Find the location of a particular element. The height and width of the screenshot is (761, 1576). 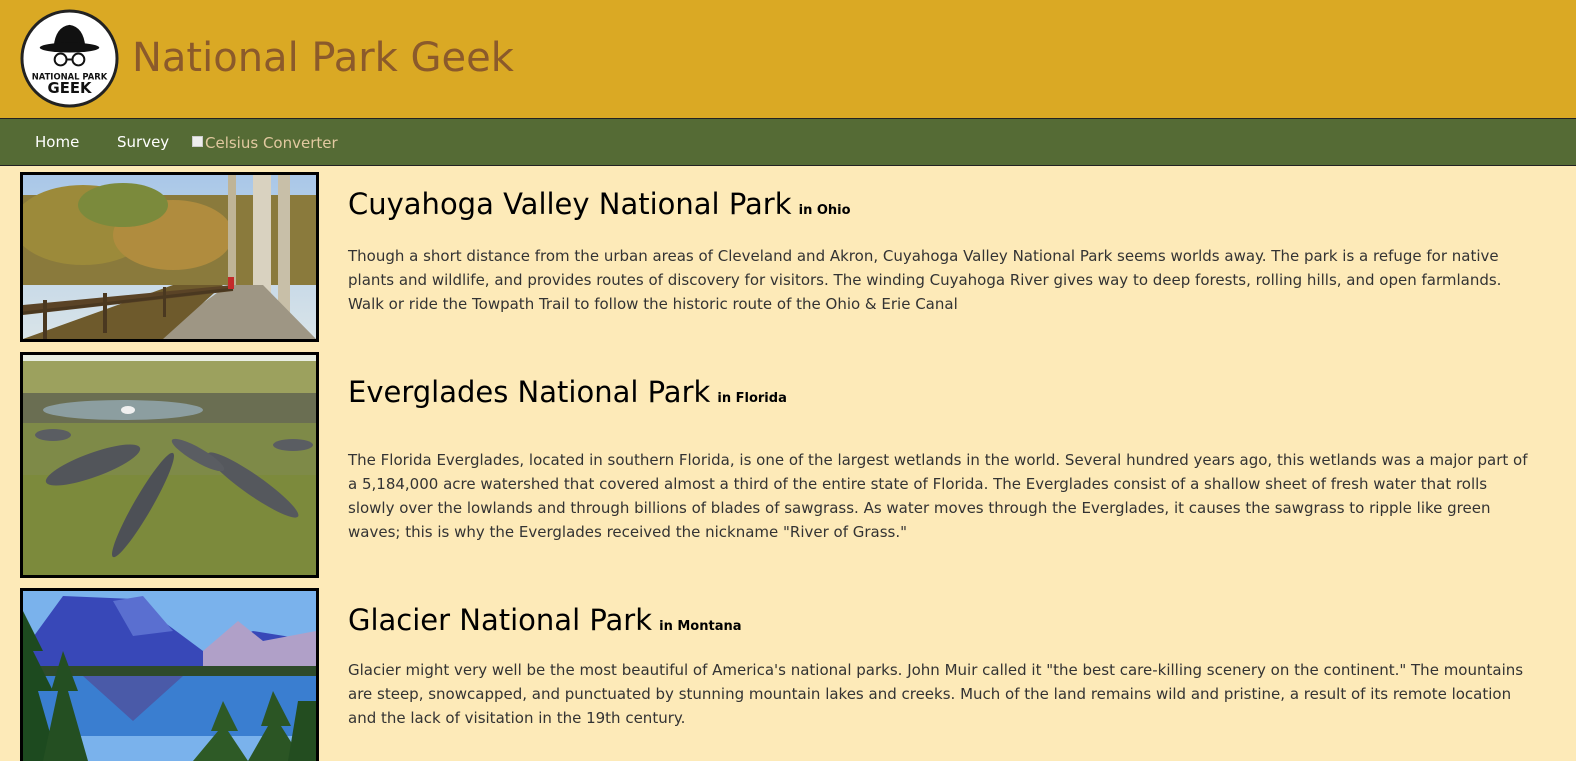

glacier-park-heading: Glacier National Park in Montana is located at coordinates (545, 620).